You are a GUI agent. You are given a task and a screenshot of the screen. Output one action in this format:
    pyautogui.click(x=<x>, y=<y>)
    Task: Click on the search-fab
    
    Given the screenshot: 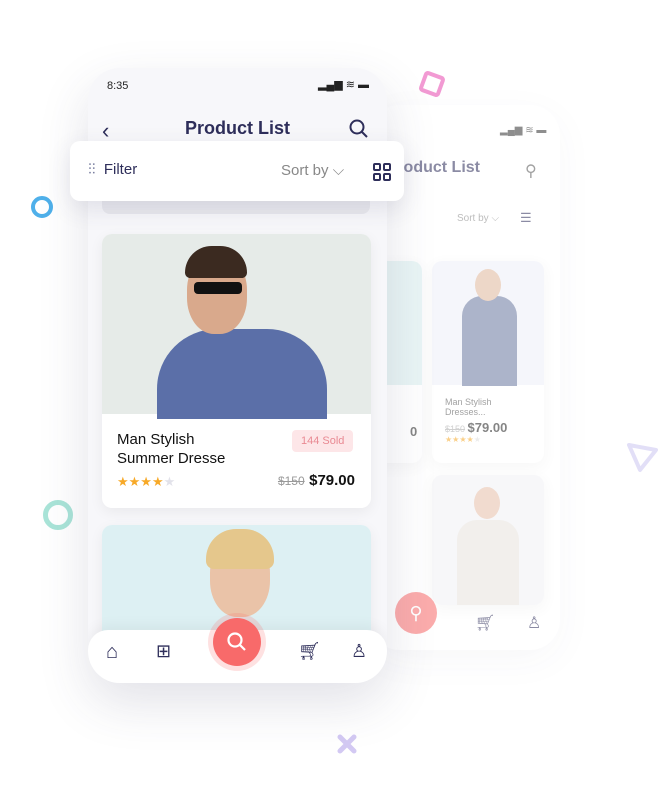 What is the action you would take?
    pyautogui.click(x=237, y=642)
    